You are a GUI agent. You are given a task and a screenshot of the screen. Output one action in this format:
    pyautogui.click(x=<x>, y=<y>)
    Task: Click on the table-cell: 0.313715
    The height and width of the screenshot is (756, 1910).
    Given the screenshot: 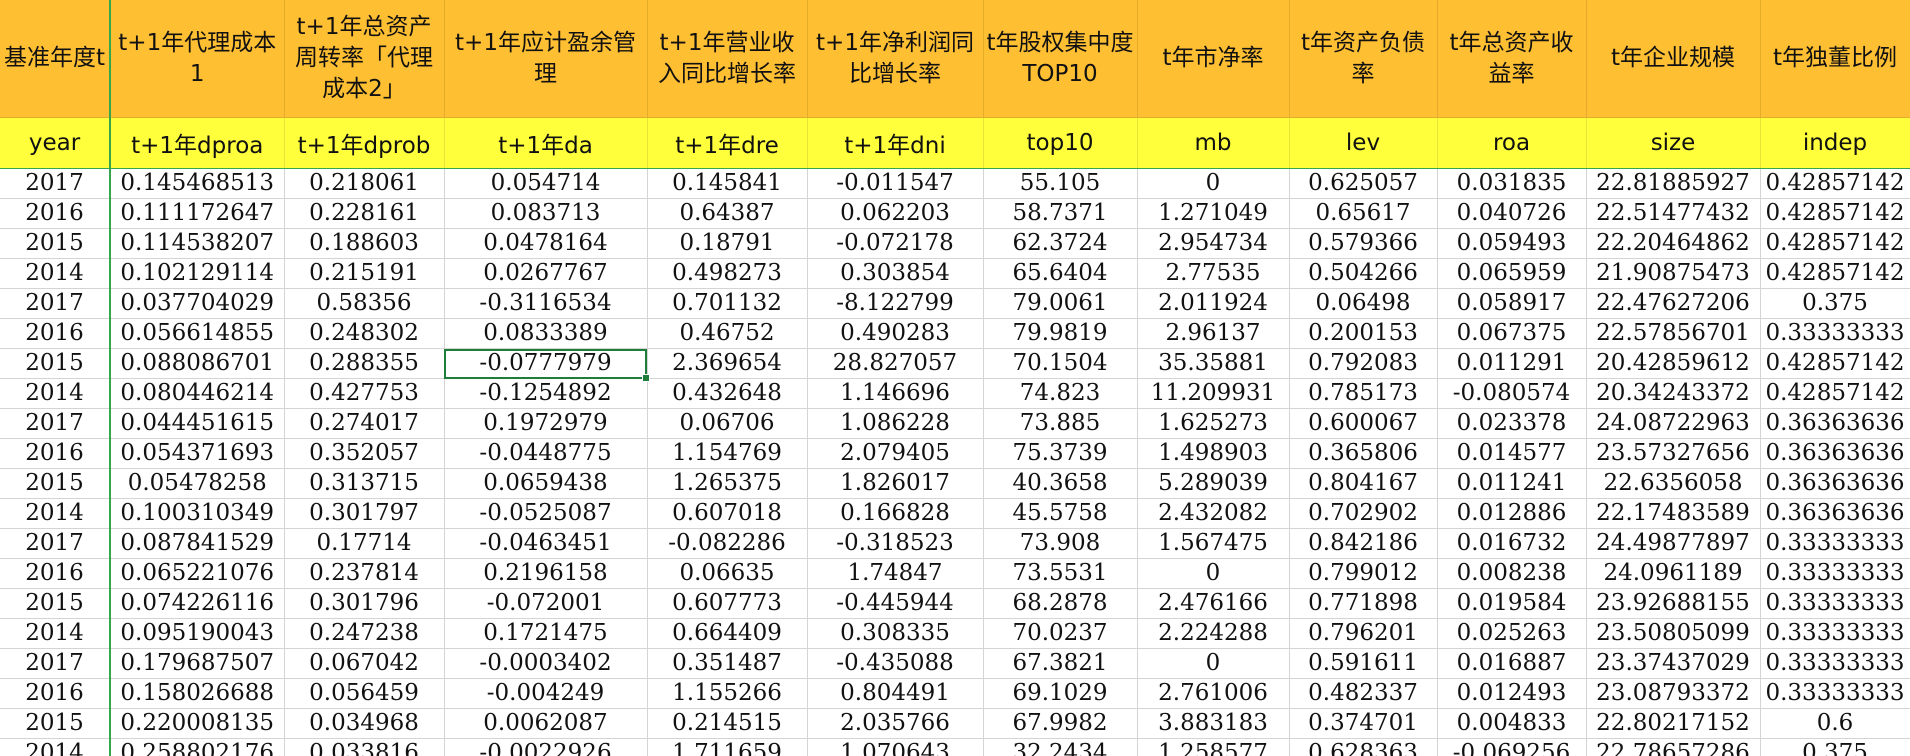 What is the action you would take?
    pyautogui.click(x=364, y=483)
    